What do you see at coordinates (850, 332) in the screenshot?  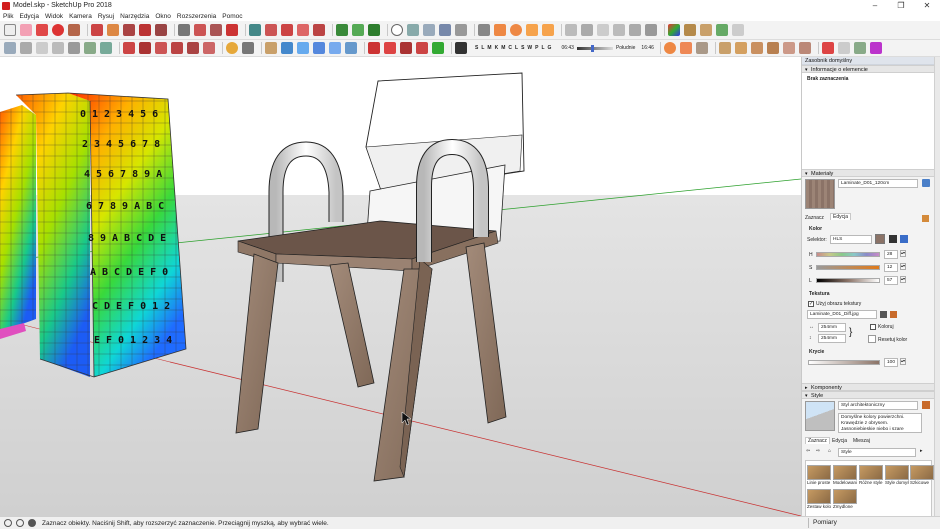 I see `aspect-lock-icon: }` at bounding box center [850, 332].